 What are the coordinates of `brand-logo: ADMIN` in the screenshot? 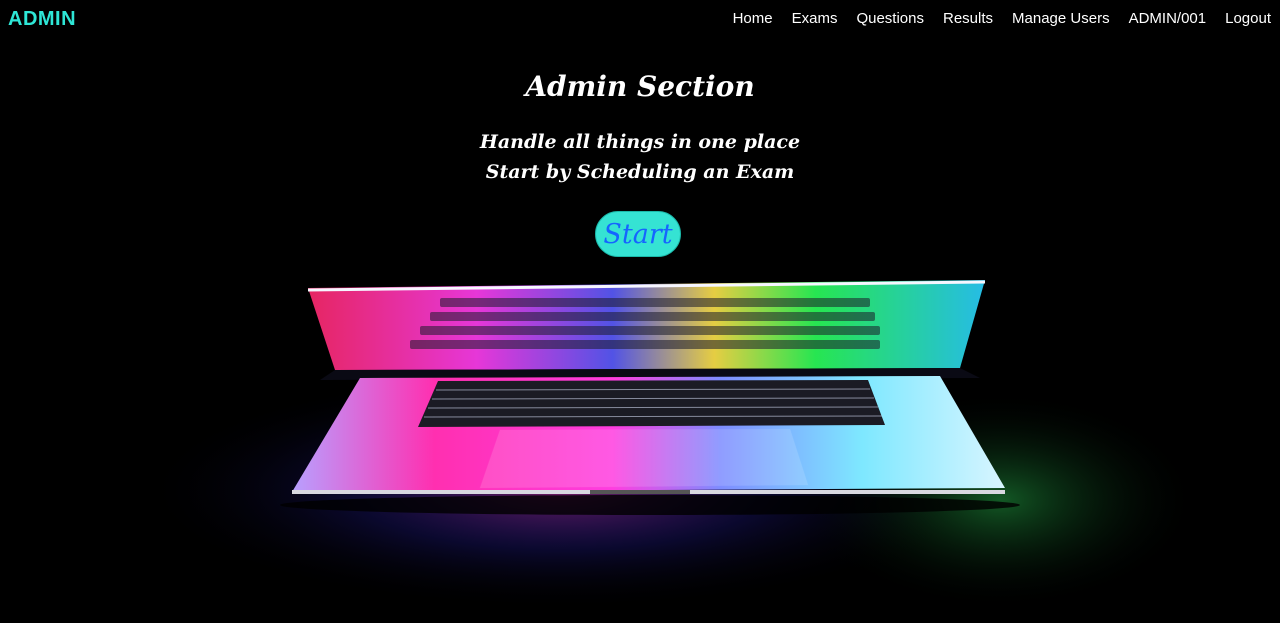 It's located at (42, 19).